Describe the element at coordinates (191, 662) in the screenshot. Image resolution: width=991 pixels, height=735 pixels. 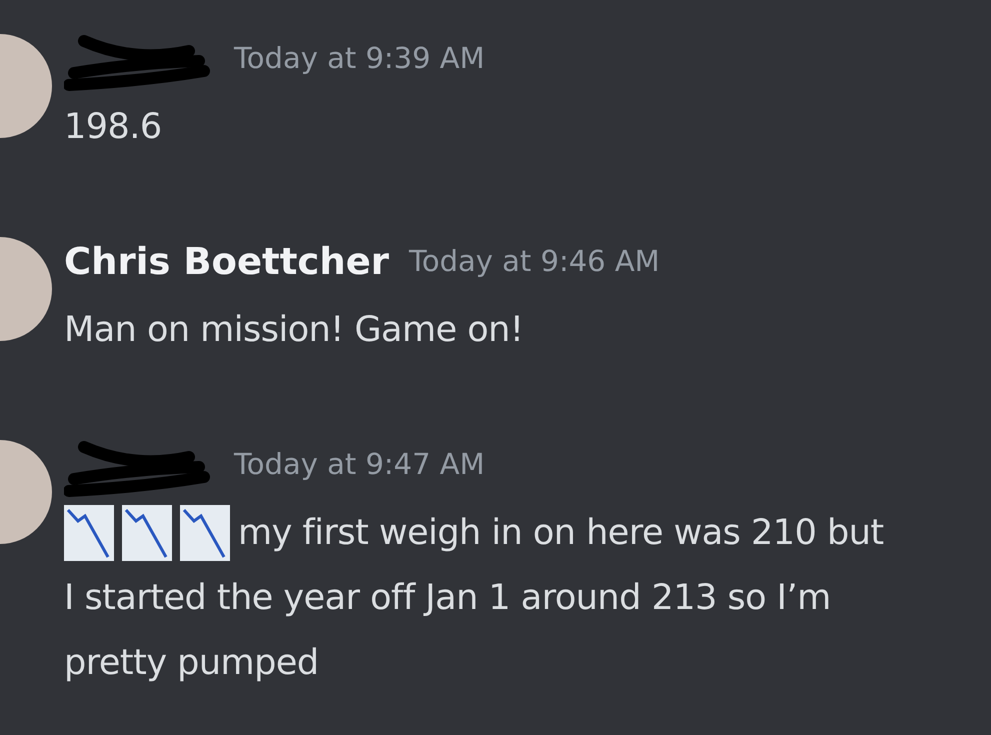
I see `message-text: pretty pumped` at that location.